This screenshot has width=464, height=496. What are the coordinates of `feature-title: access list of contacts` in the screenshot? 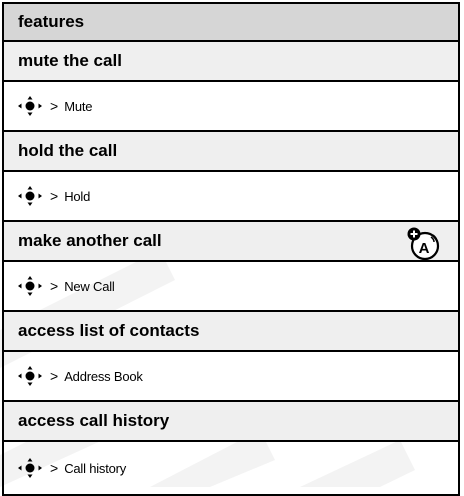 It's located at (109, 330).